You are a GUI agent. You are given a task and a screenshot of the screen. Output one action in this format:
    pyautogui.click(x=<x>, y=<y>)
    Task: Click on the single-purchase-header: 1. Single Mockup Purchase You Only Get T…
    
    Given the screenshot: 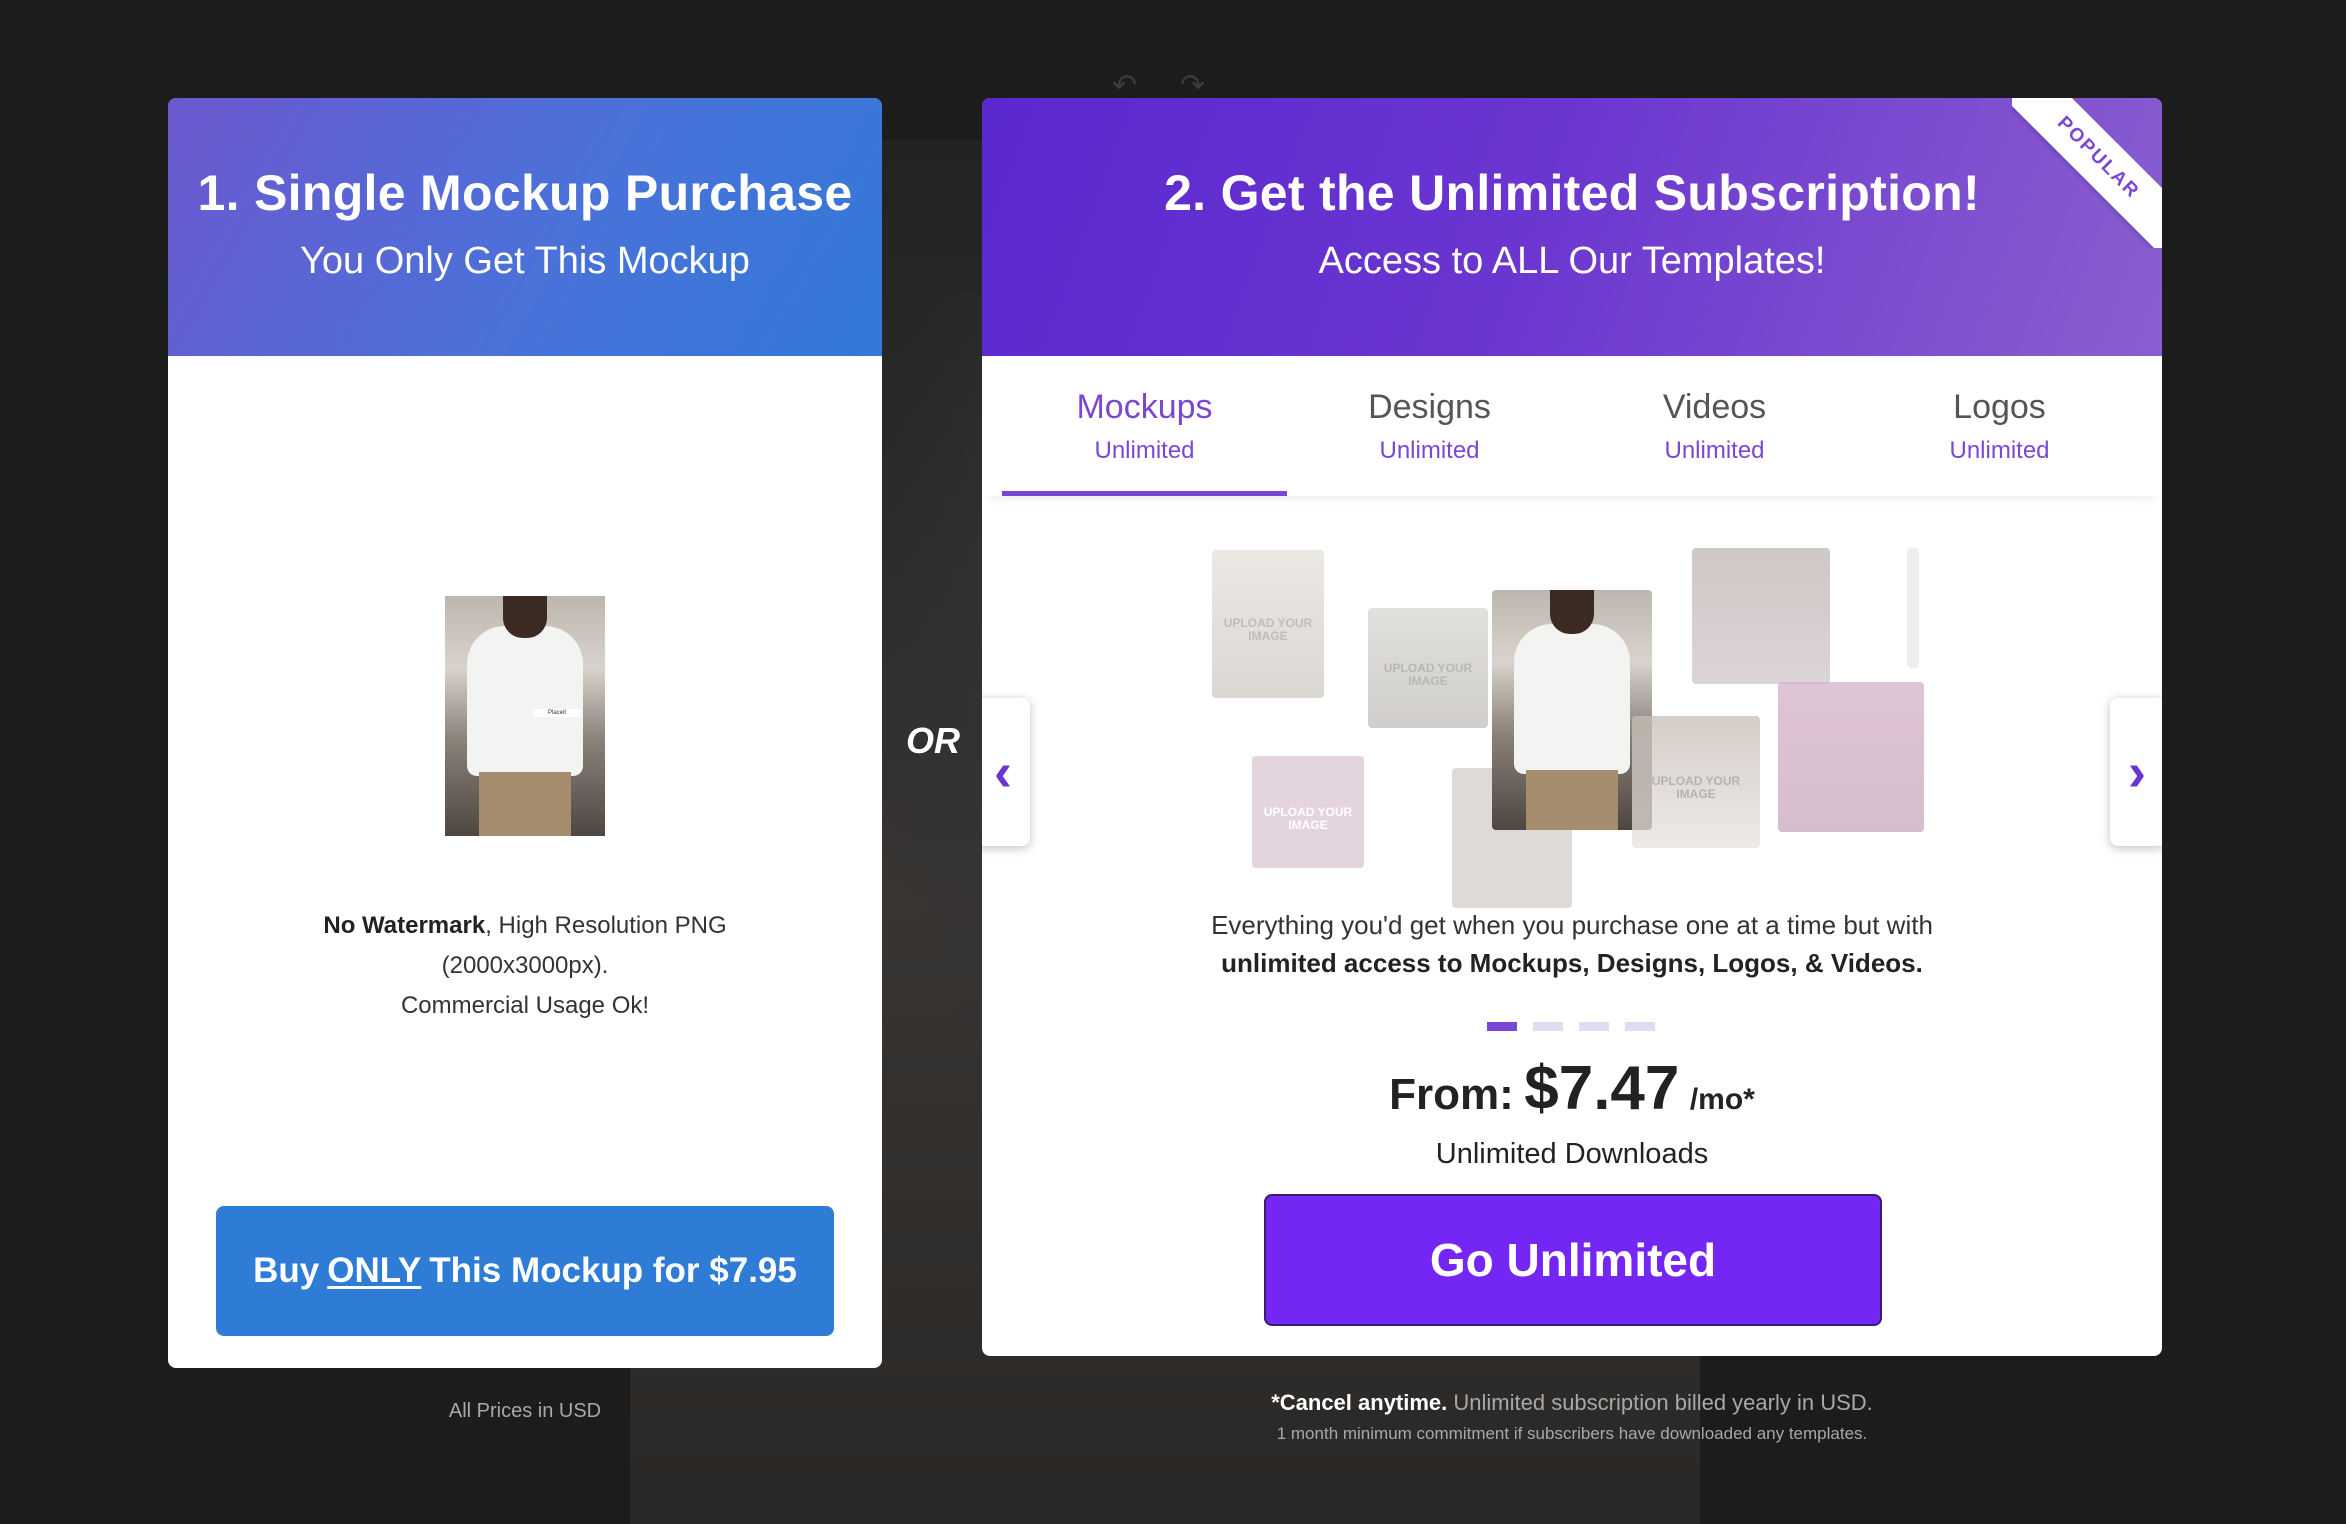 What is the action you would take?
    pyautogui.click(x=525, y=227)
    